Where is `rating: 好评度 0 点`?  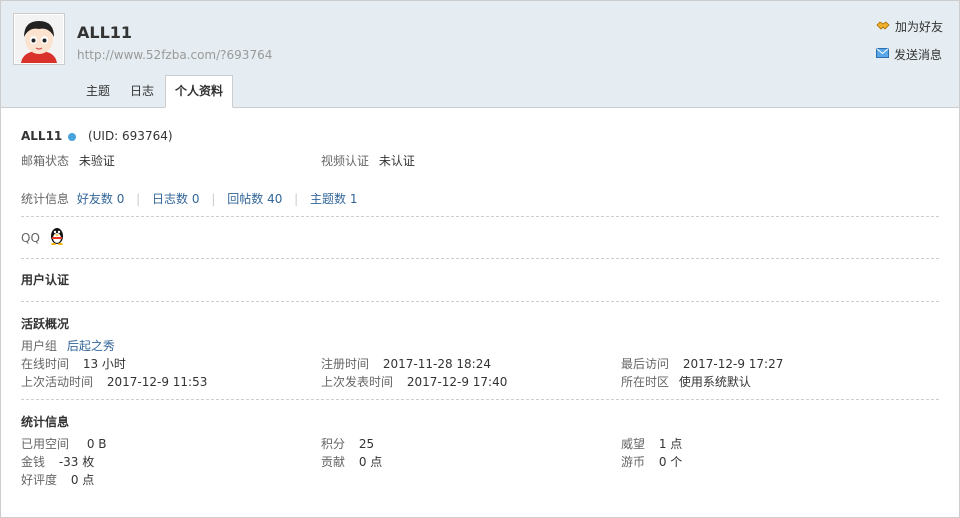 rating: 好评度 0 点 is located at coordinates (57, 479).